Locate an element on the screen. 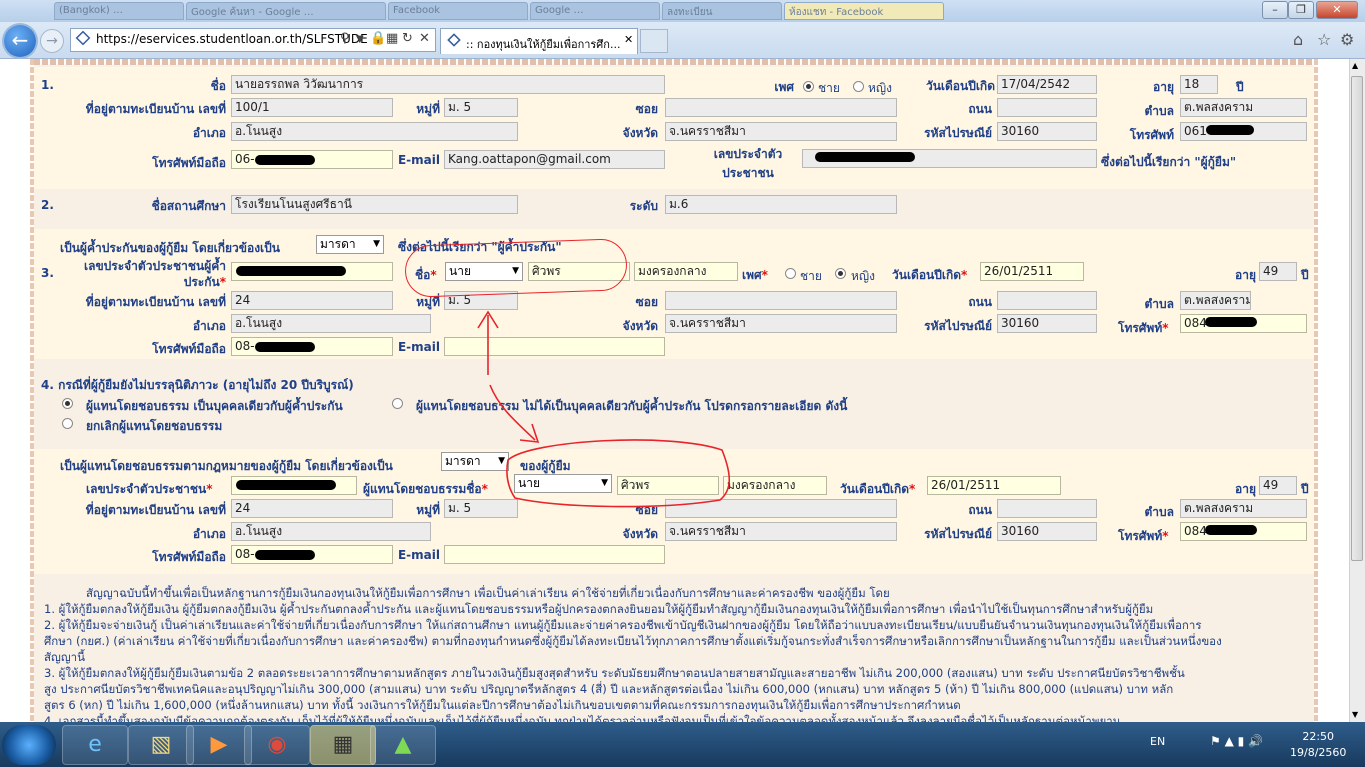  guarantor-address-field: 24 is located at coordinates (312, 300).